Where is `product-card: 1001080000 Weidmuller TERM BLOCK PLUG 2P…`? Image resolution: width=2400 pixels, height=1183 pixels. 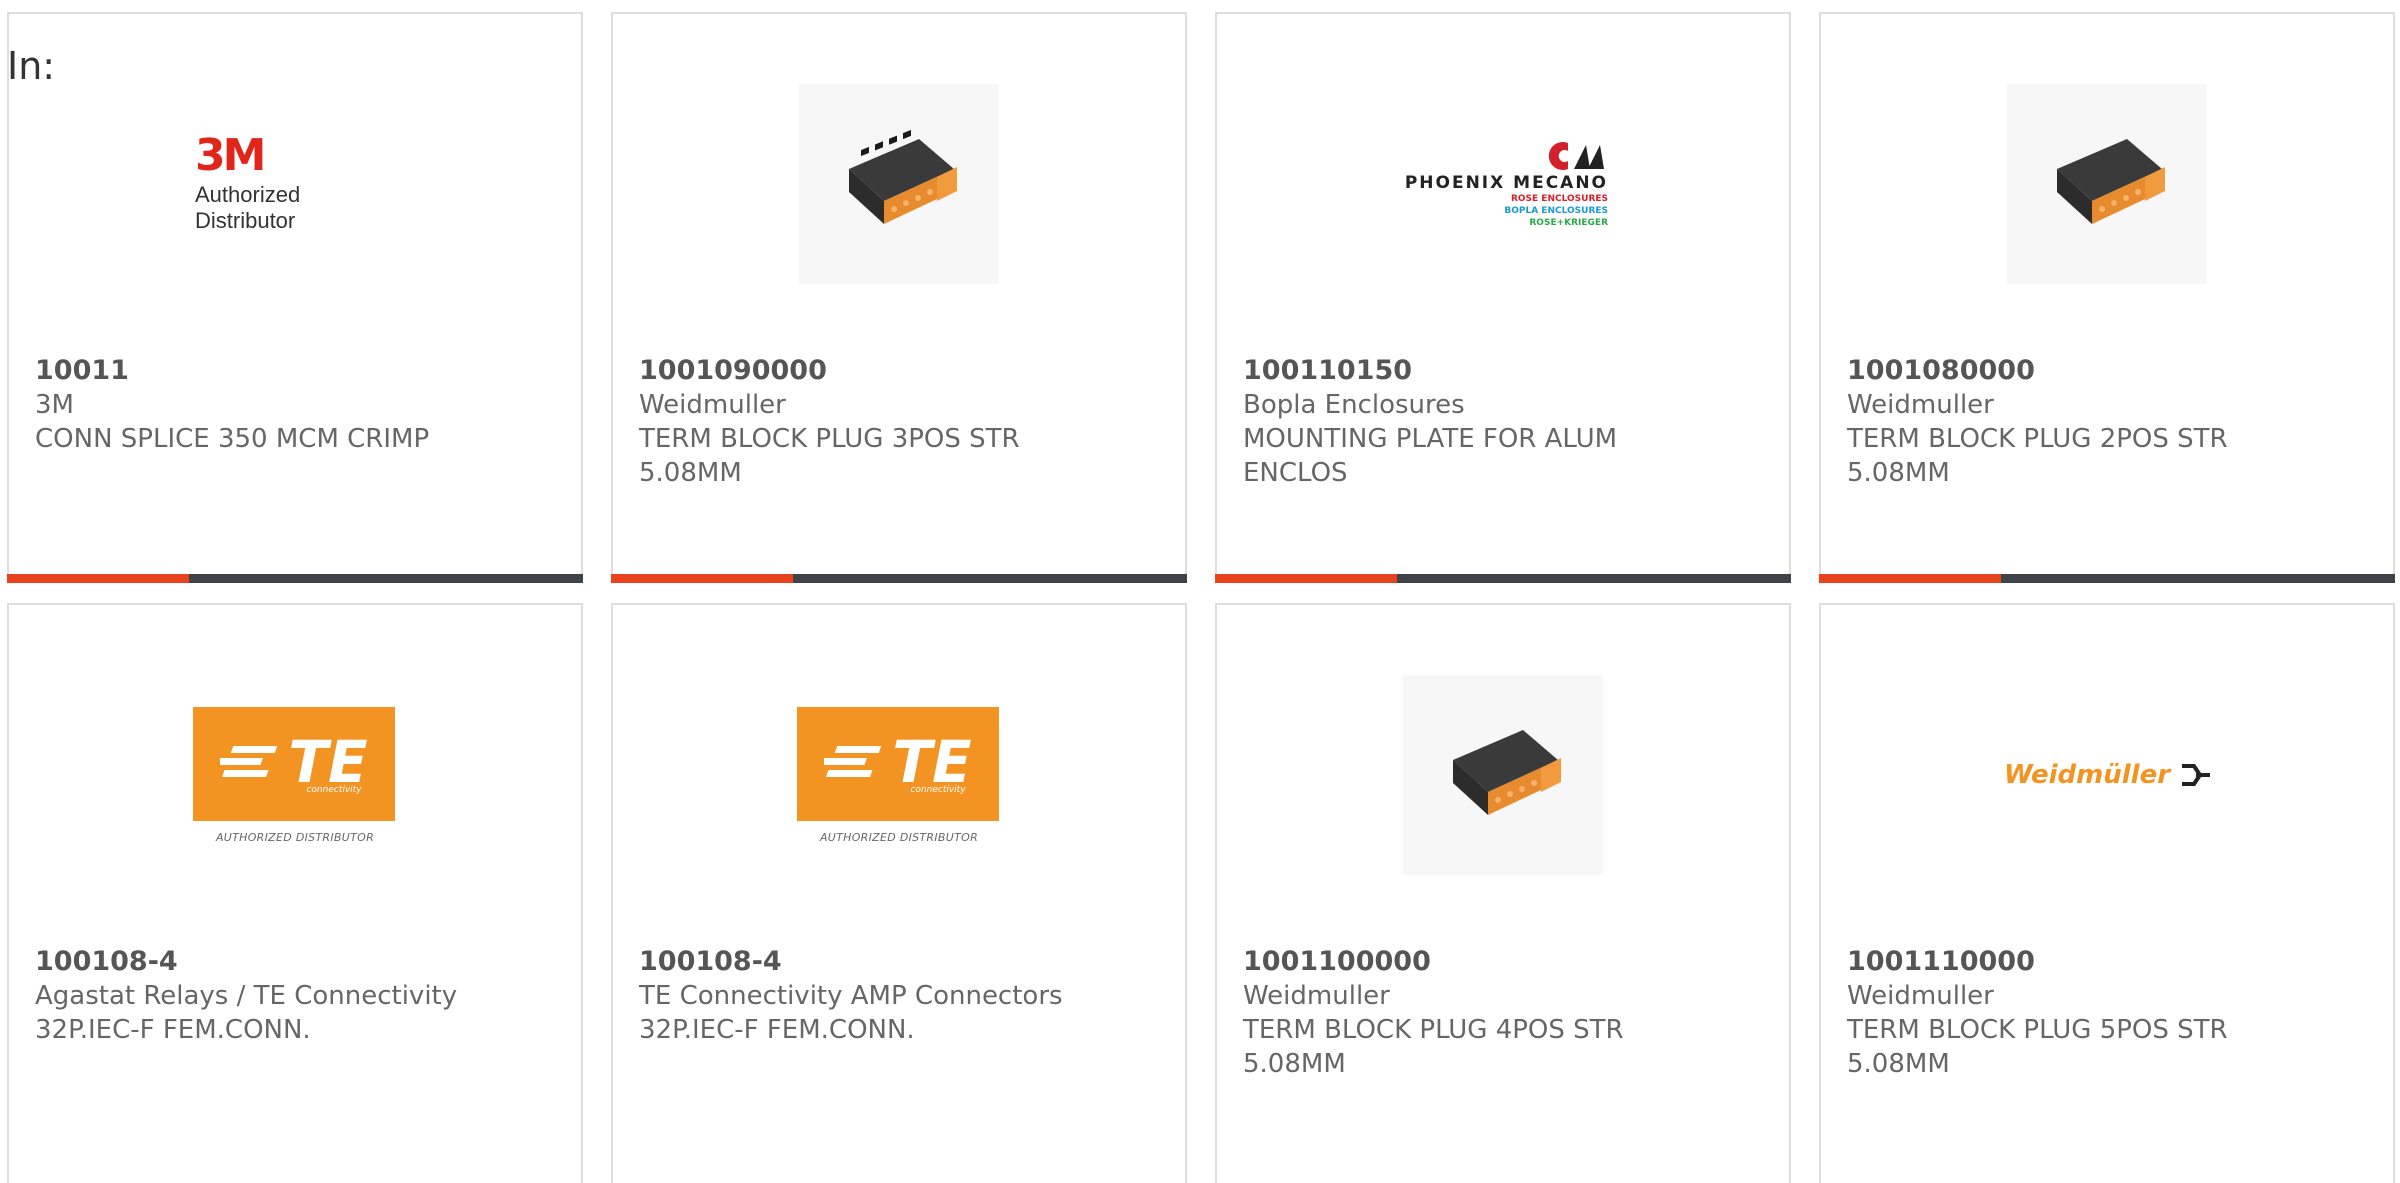
product-card: 1001080000 Weidmuller TERM BLOCK PLUG 2P… is located at coordinates (2107, 297).